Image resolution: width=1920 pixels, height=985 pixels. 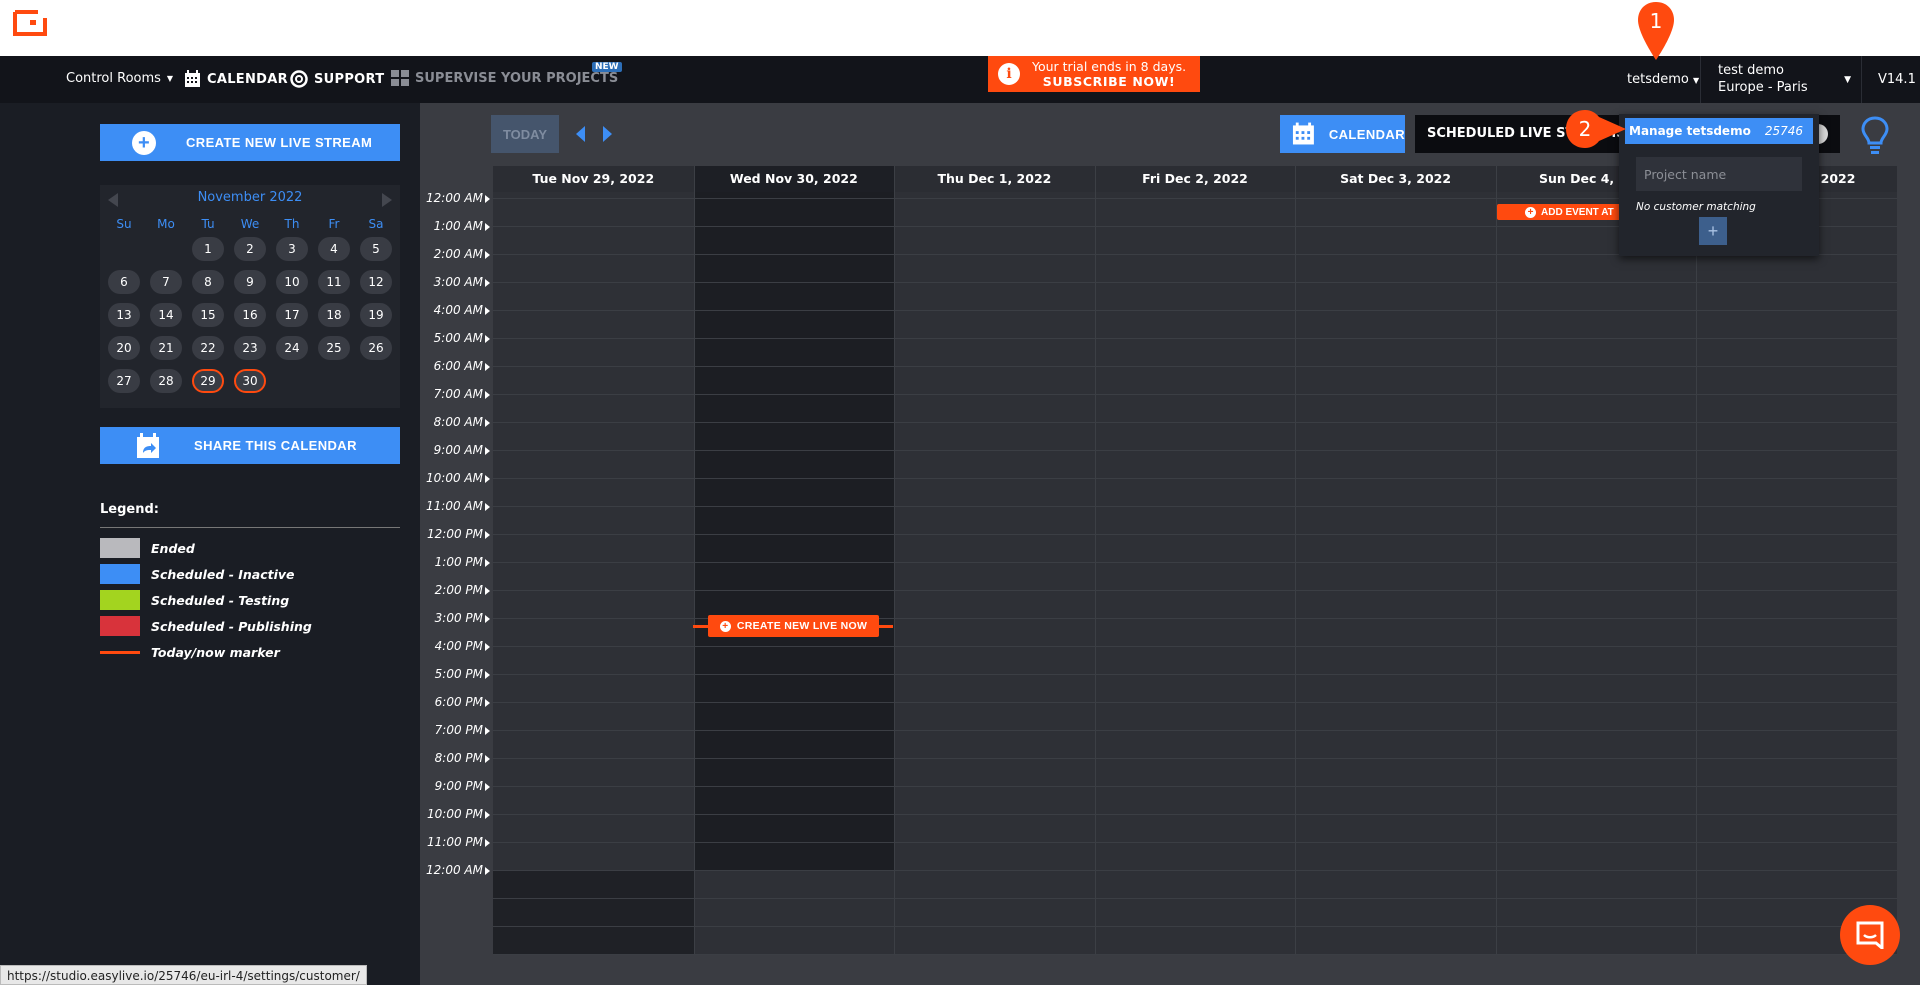 What do you see at coordinates (208, 348) in the screenshot?
I see `mini-calendar-day: 22` at bounding box center [208, 348].